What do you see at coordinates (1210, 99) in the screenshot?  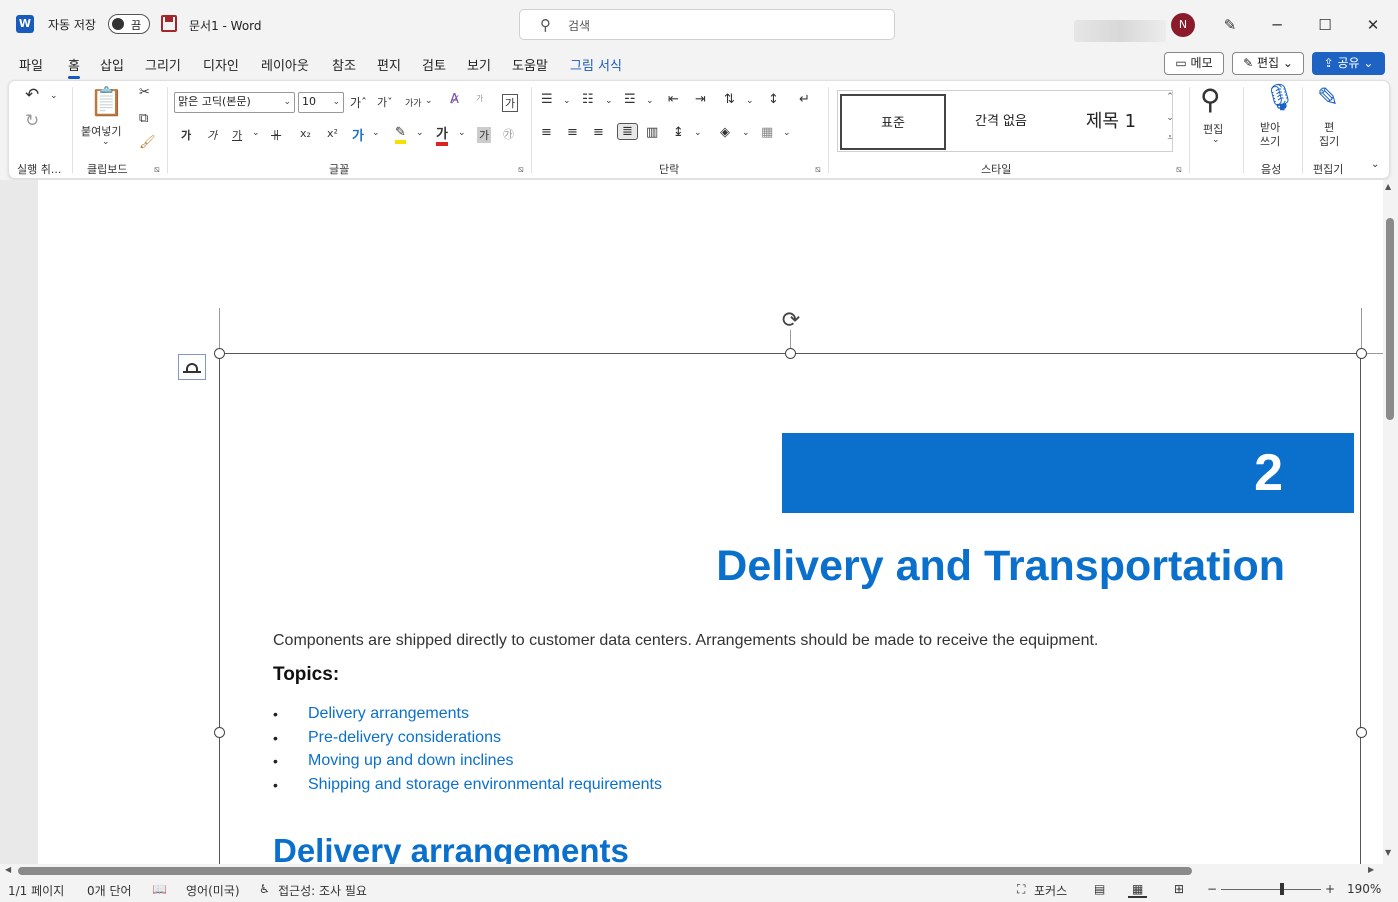 I see `find-icon: ⚲` at bounding box center [1210, 99].